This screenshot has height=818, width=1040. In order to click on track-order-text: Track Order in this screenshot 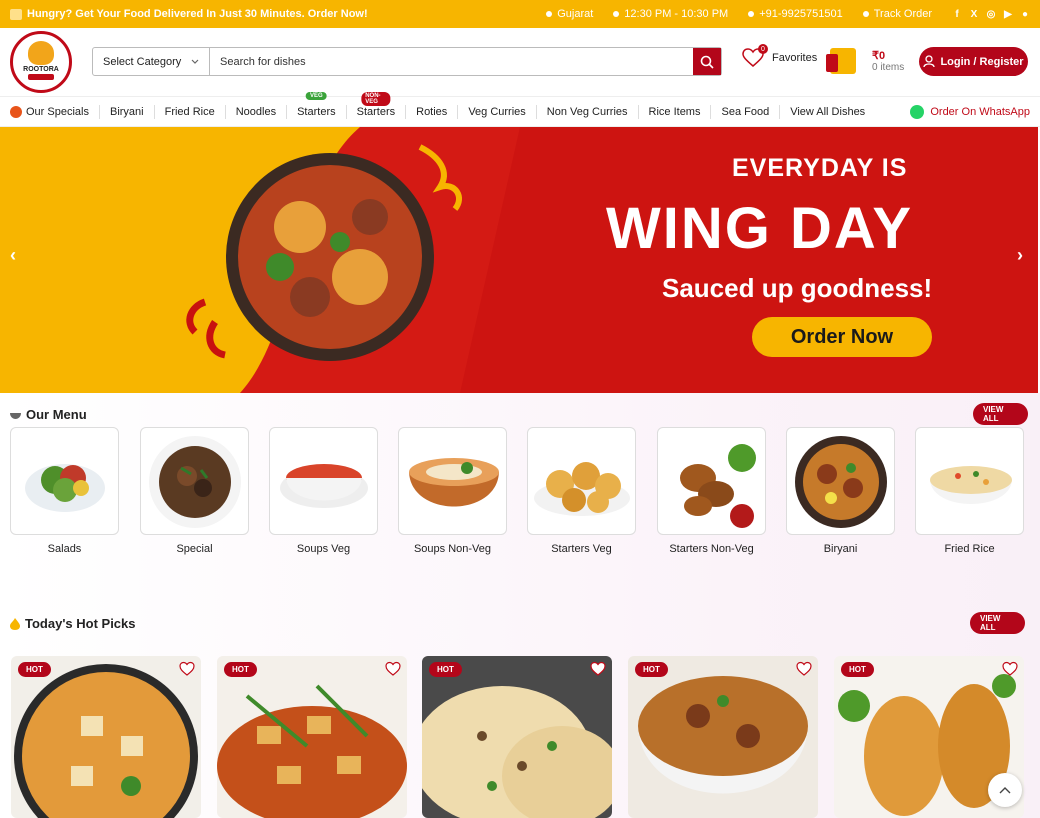, I will do `click(902, 14)`.